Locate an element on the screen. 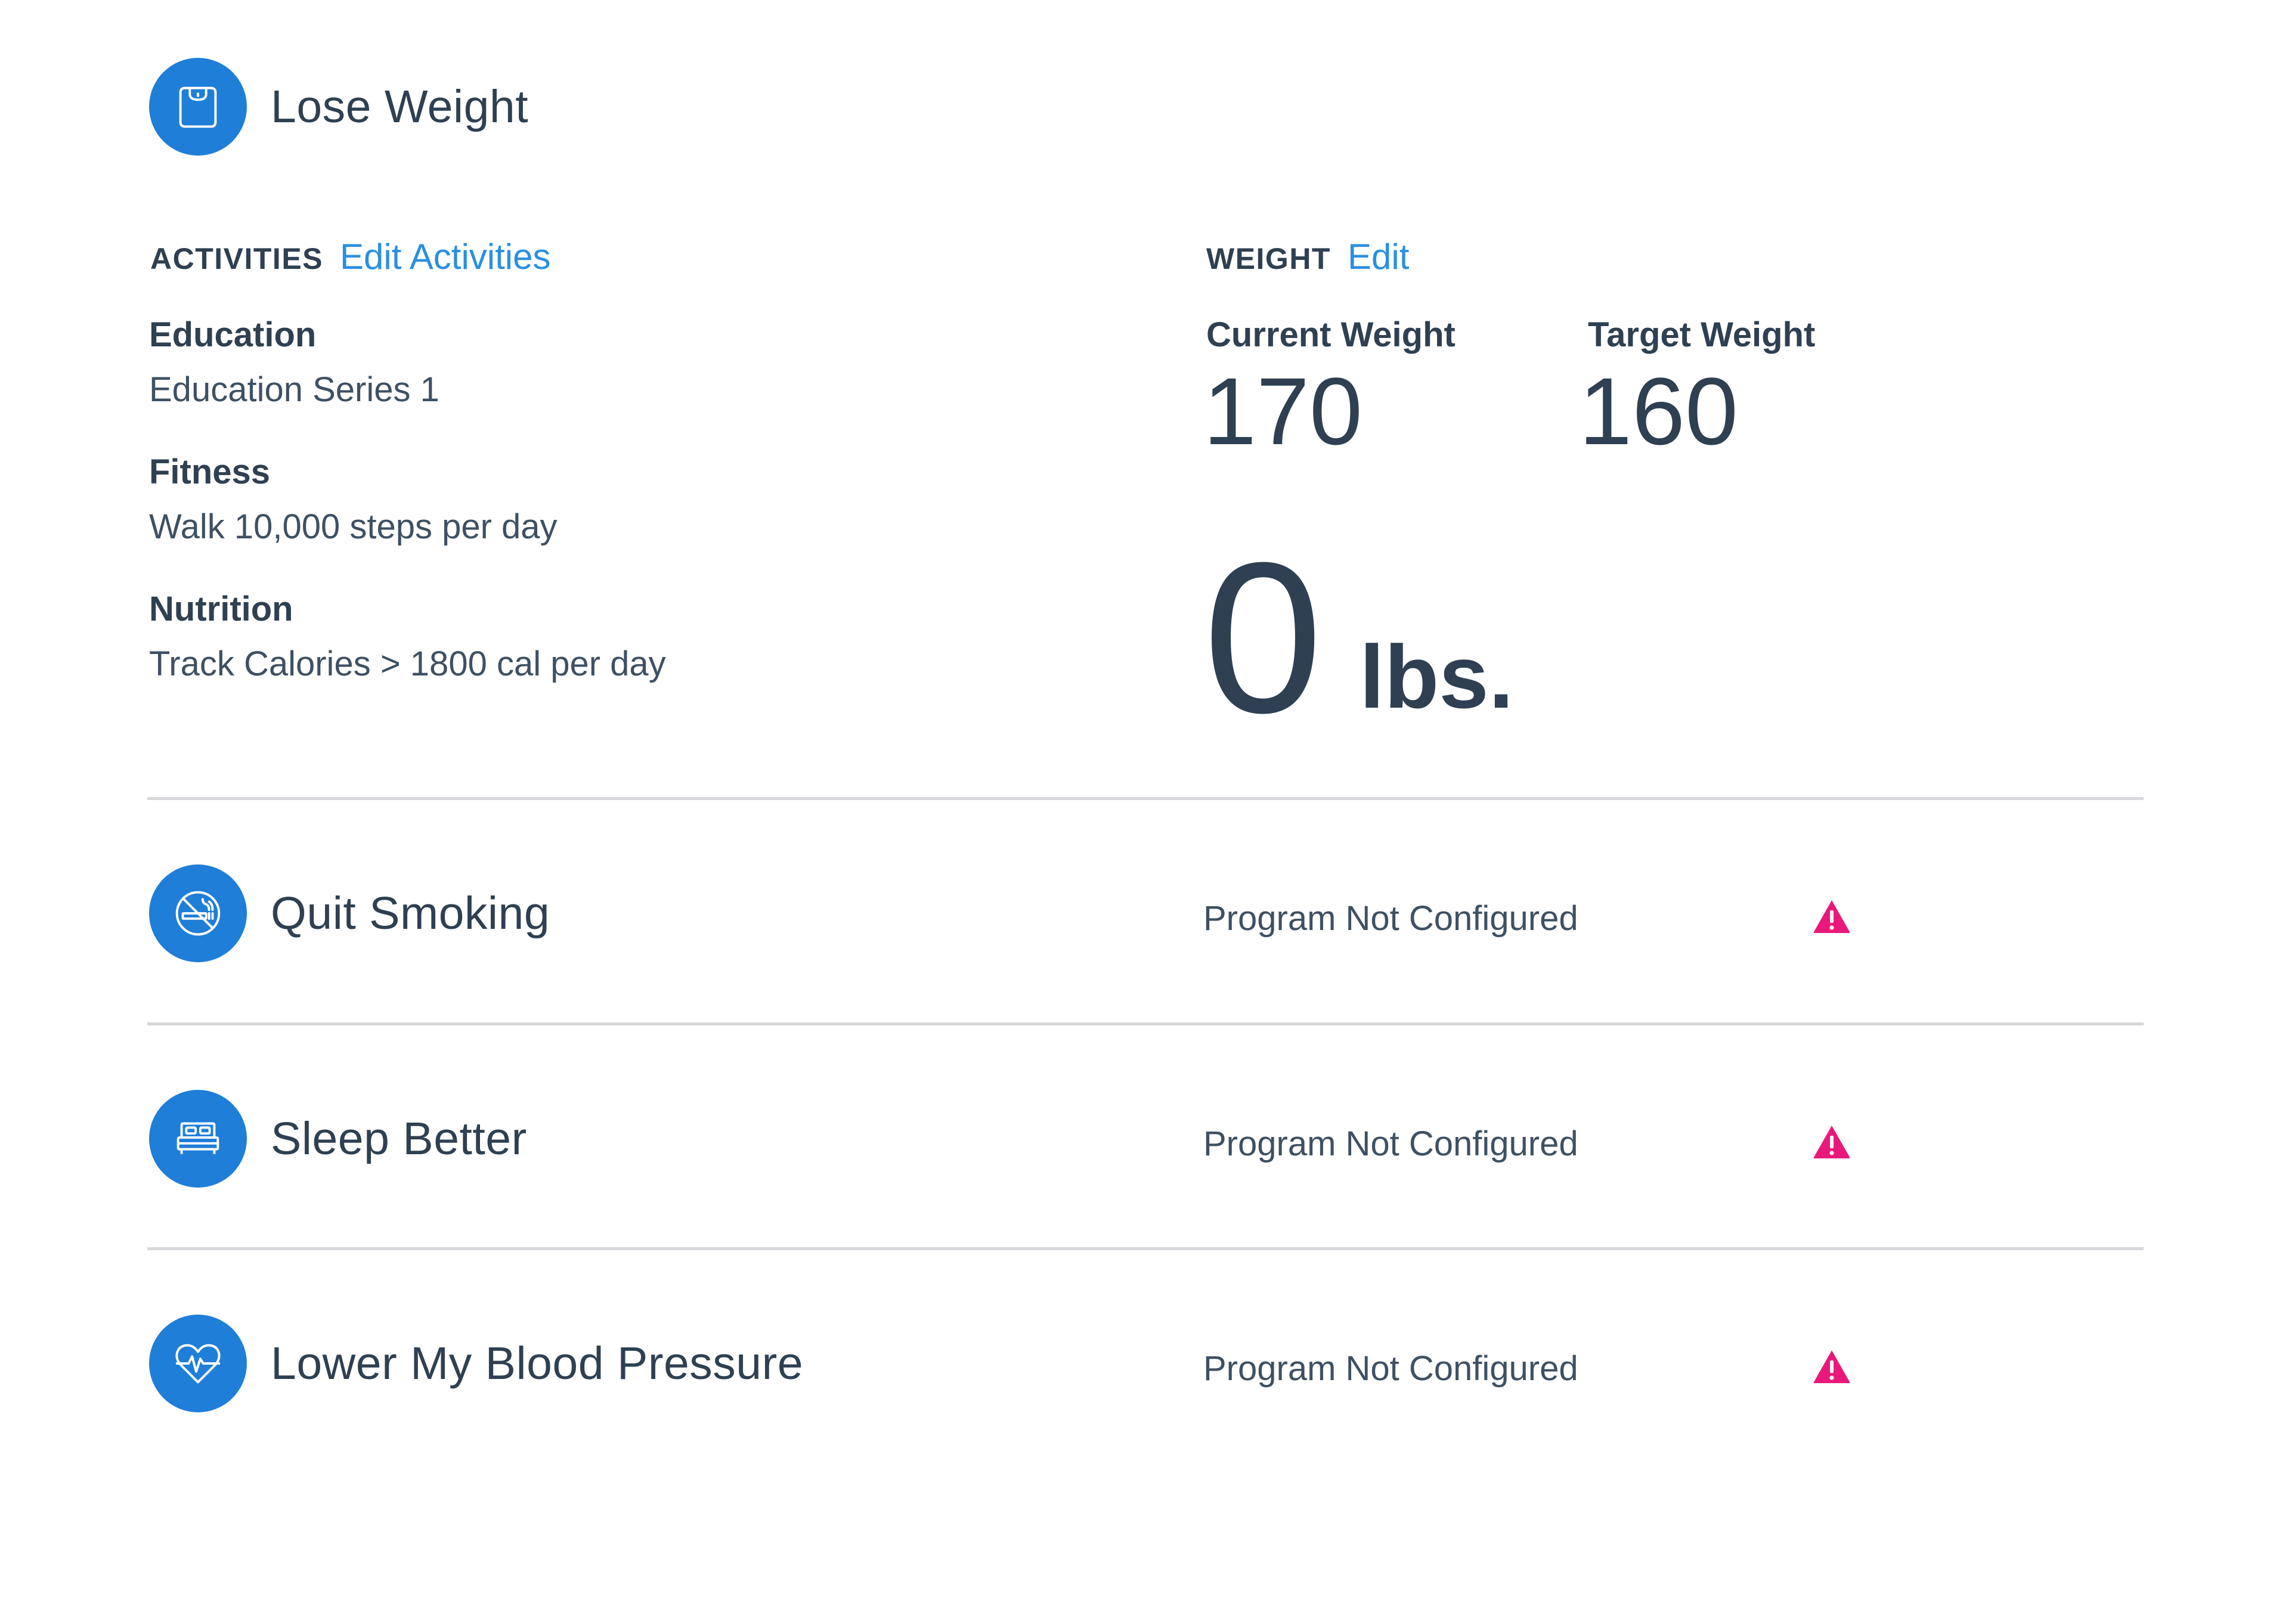 The height and width of the screenshot is (1624, 2276). program-title: Quit Smoking is located at coordinates (410, 913).